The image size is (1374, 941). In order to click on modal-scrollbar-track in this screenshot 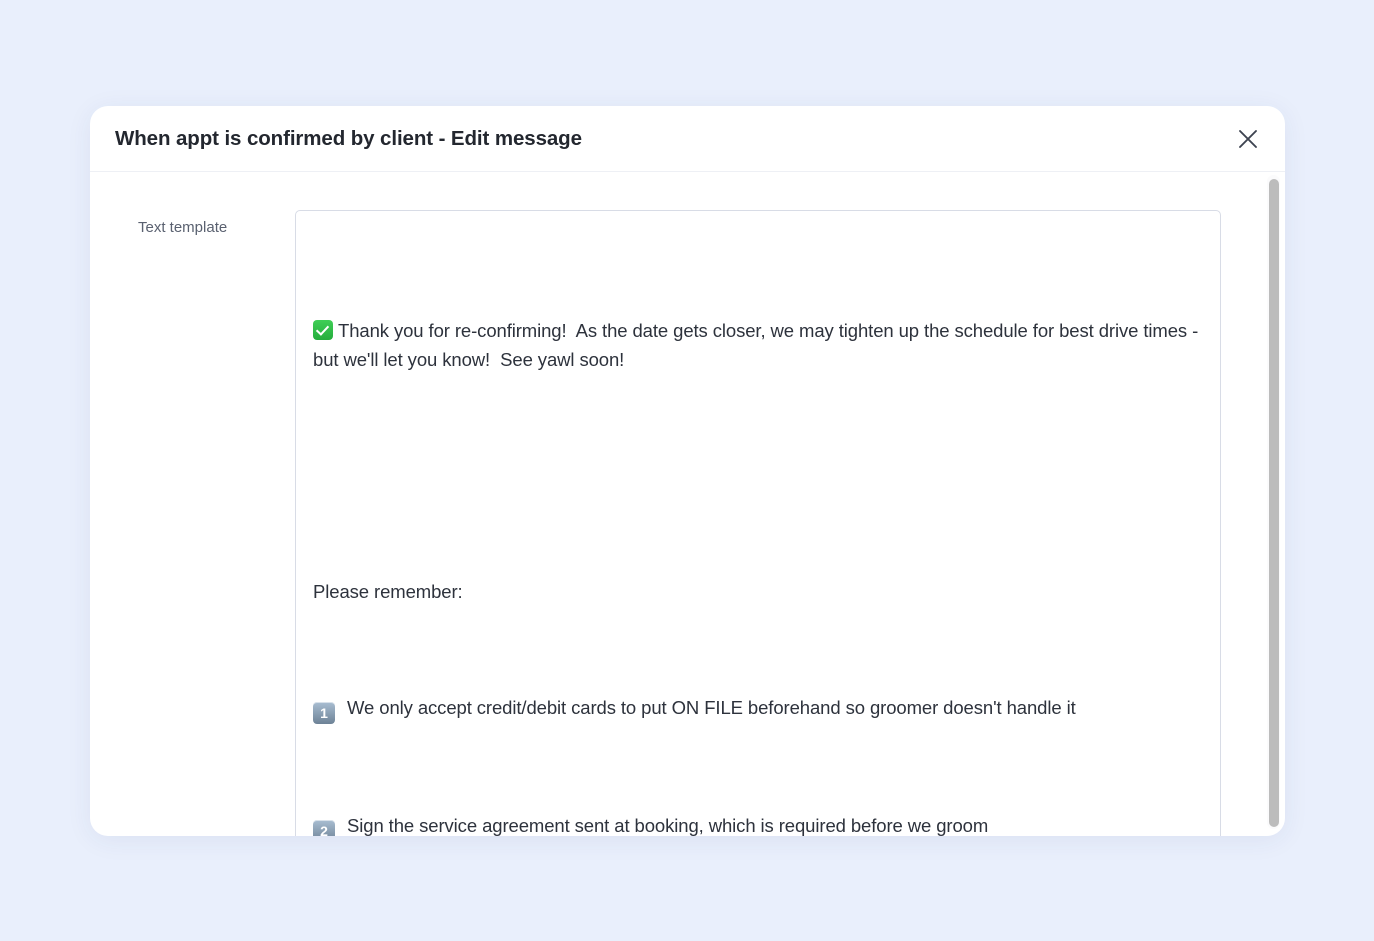, I will do `click(1273, 502)`.